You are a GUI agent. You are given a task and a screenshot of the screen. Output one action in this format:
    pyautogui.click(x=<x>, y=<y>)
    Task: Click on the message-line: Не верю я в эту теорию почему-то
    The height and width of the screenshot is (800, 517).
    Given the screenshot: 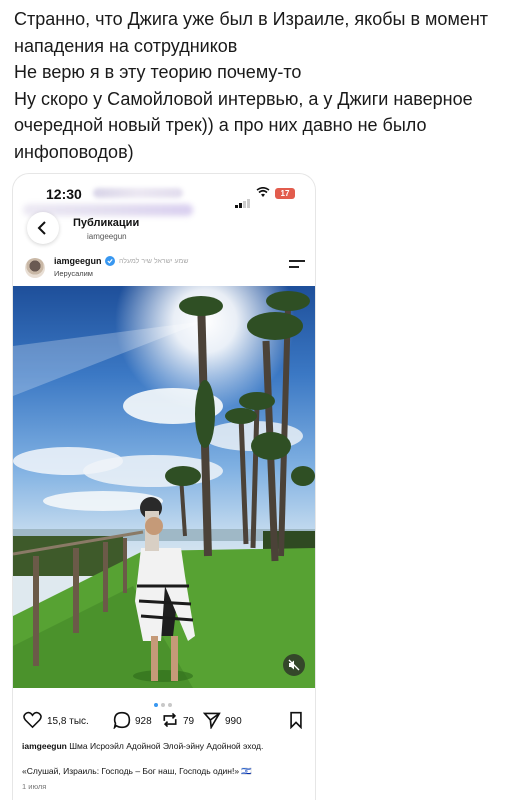 What is the action you would take?
    pyautogui.click(x=158, y=72)
    